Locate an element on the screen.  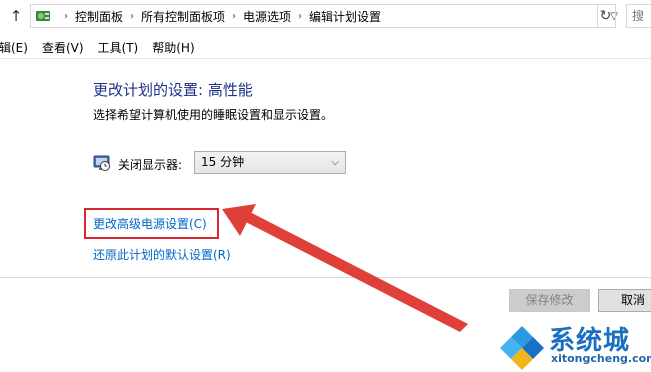
cancel-button: 取消 is located at coordinates (624, 300).